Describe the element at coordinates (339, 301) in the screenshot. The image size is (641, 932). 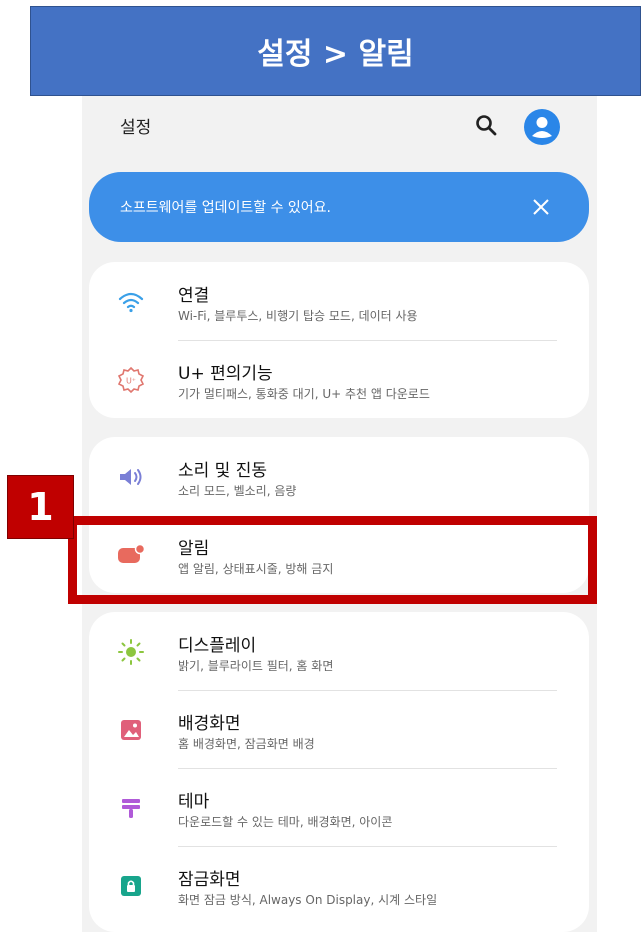
I see `settings-item-connections: 연결 Wi-Fi, 블루투스, 비행기 탑승 모드, 데이터 사용` at that location.